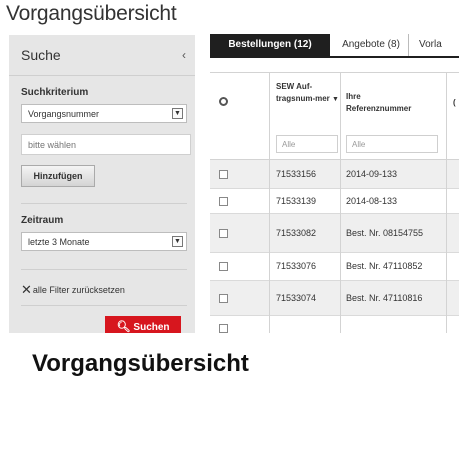  What do you see at coordinates (296, 233) in the screenshot?
I see `order-number-cell: 71533082` at bounding box center [296, 233].